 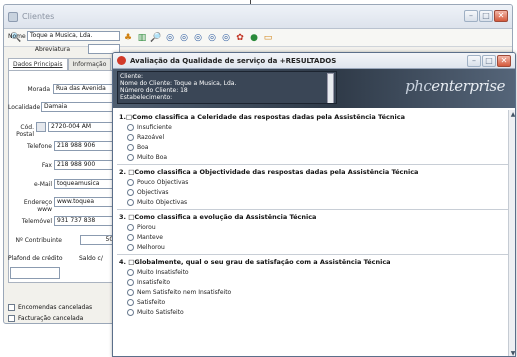 I want to click on first-record-icon: ◎, so click(x=170, y=38).